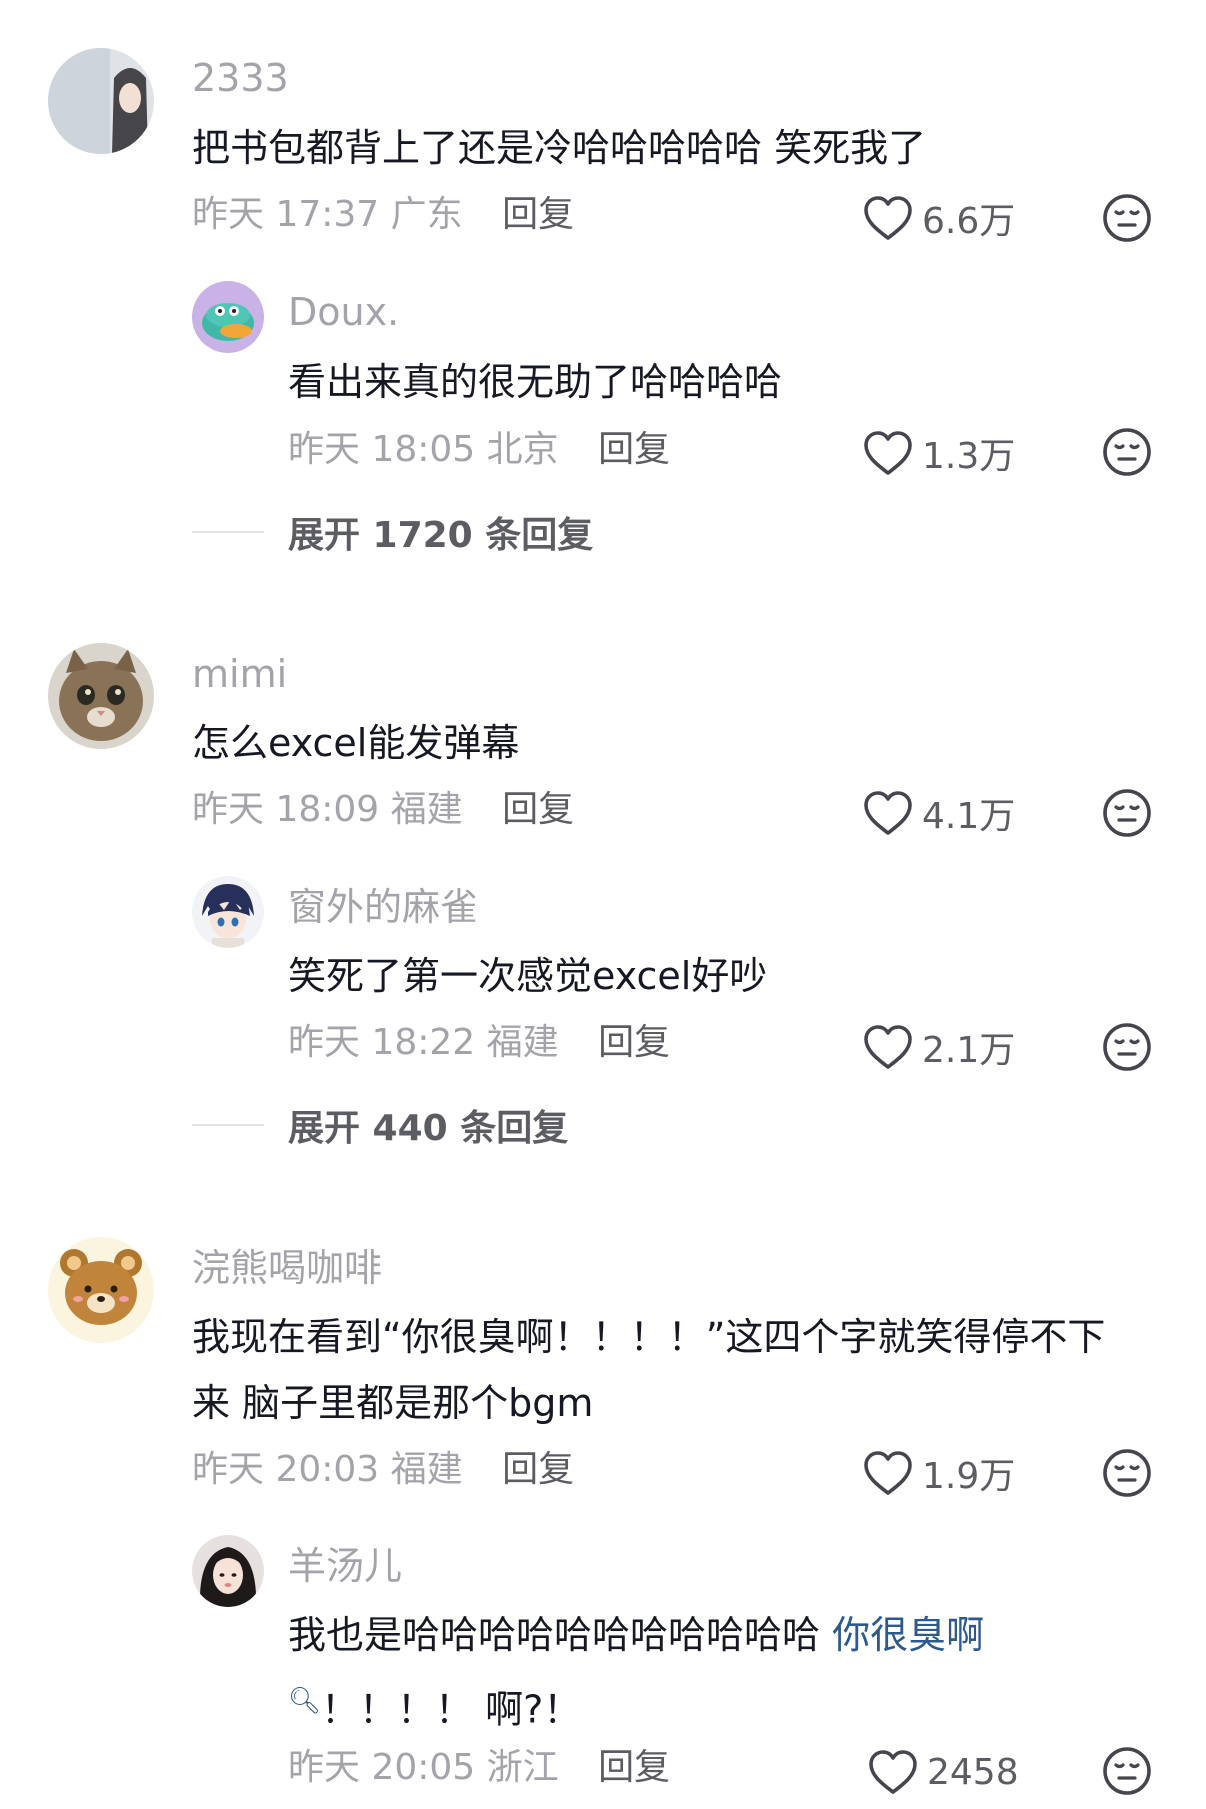  Describe the element at coordinates (969, 816) in the screenshot. I see `like-count: 4.1万` at that location.